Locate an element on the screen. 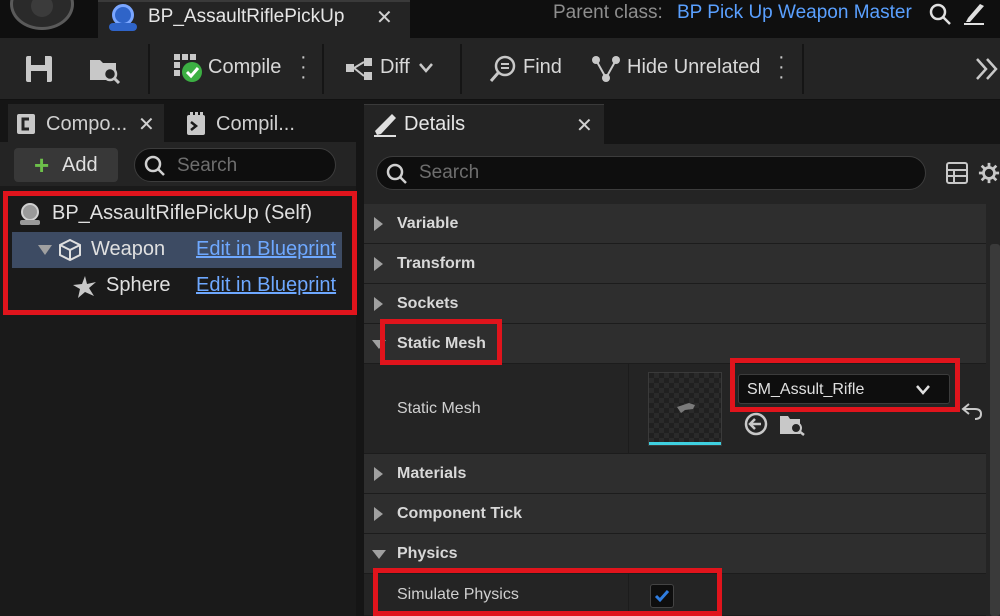 Image resolution: width=1000 pixels, height=616 pixels. category-component-tick: Component Tick is located at coordinates (675, 514).